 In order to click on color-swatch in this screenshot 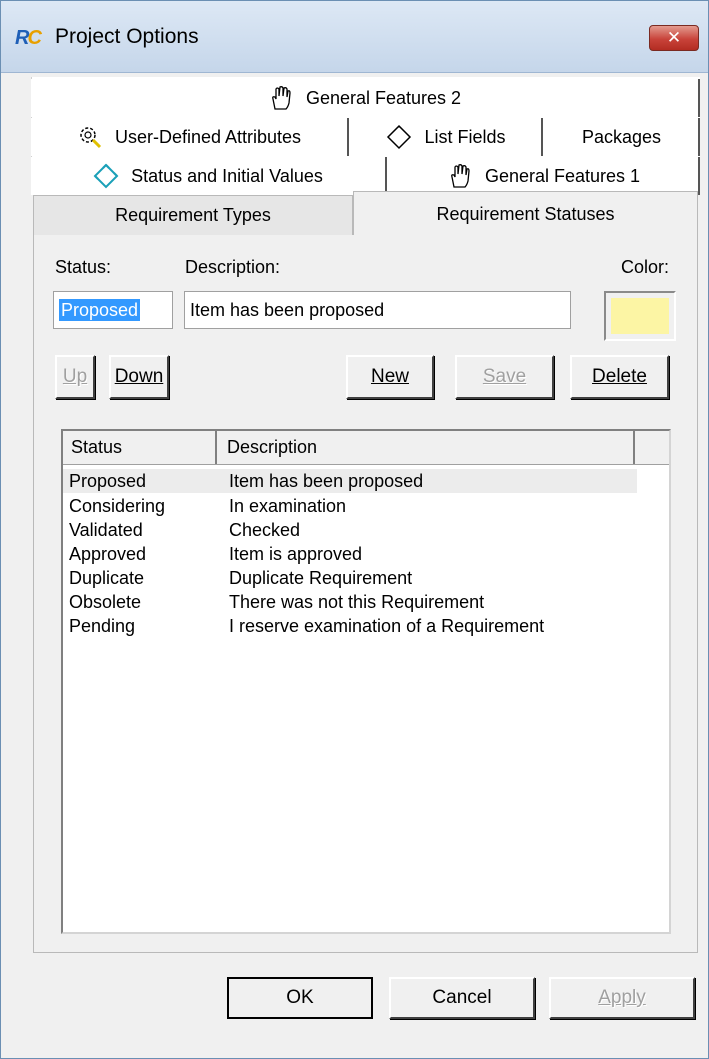, I will do `click(640, 316)`.